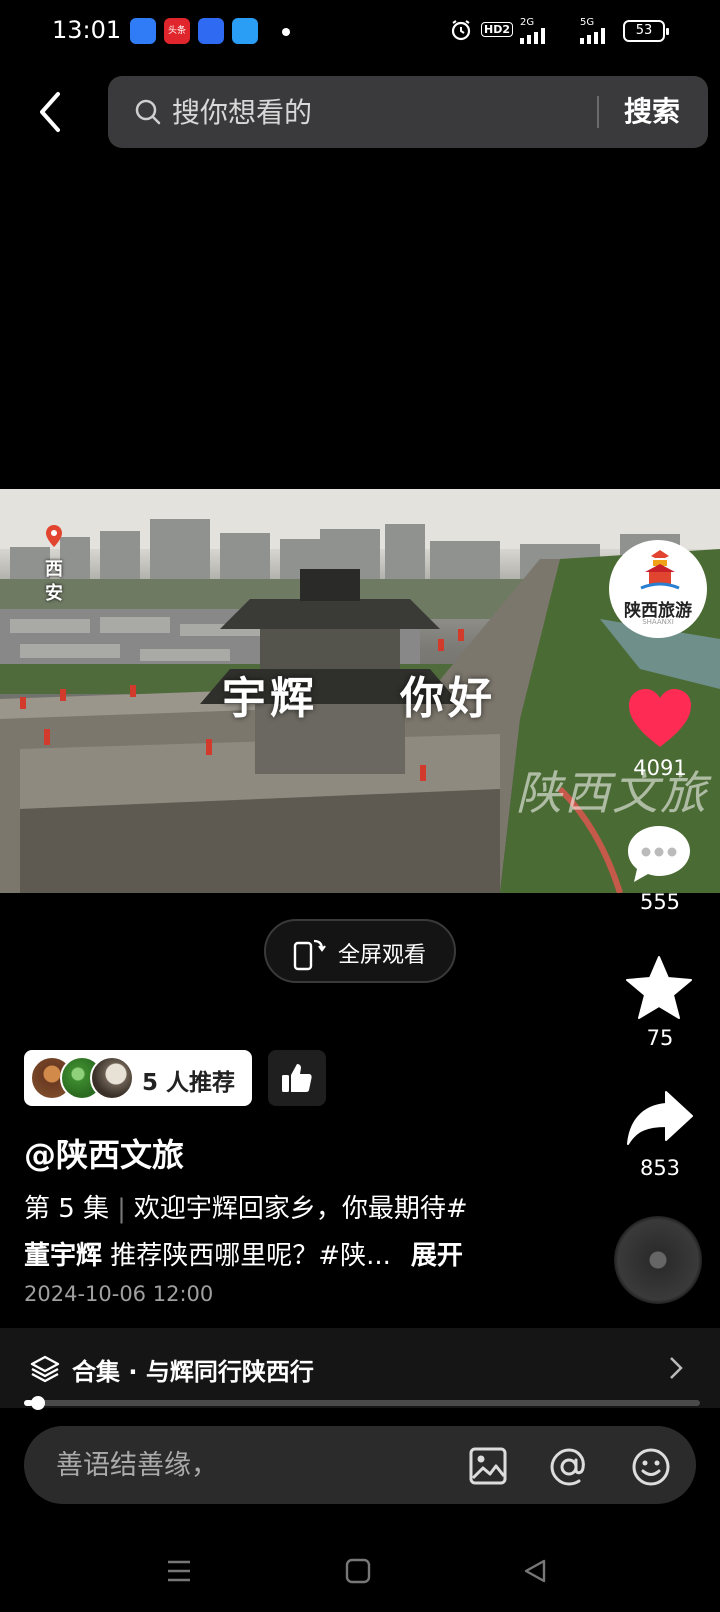 This screenshot has width=720, height=1612. Describe the element at coordinates (300, 1209) in the screenshot. I see `description-line1: 欢迎宇辉回家乡，你最期待#` at that location.